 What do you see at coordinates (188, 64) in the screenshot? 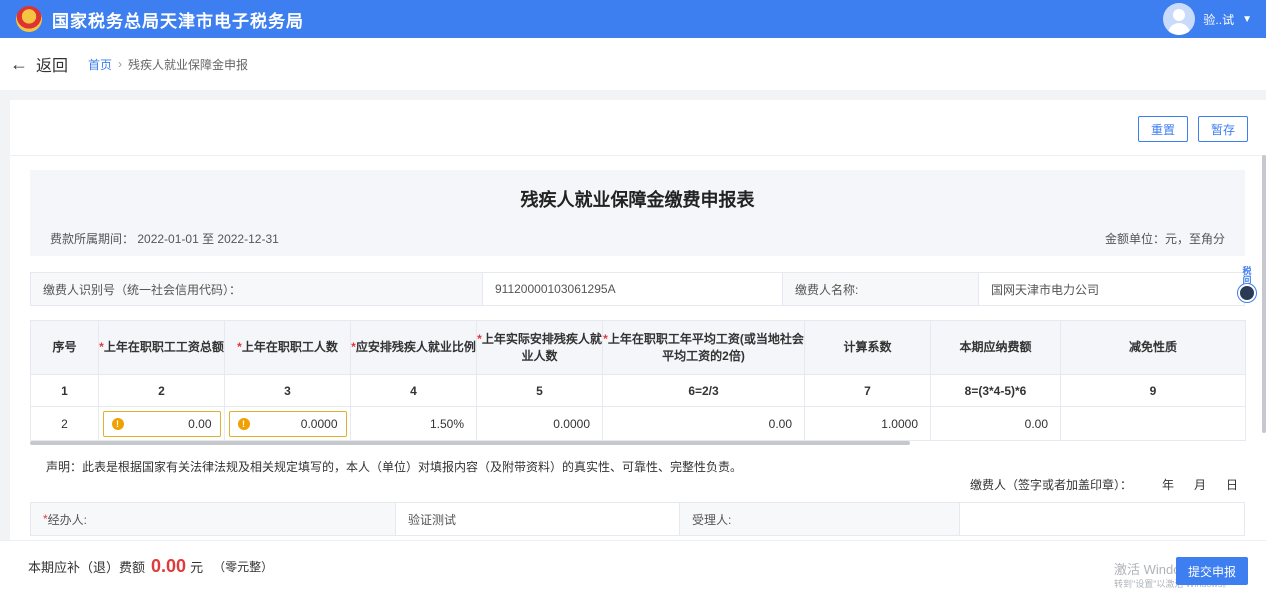
I see `breadcrumb-current: 残疾人就业保障金申报` at bounding box center [188, 64].